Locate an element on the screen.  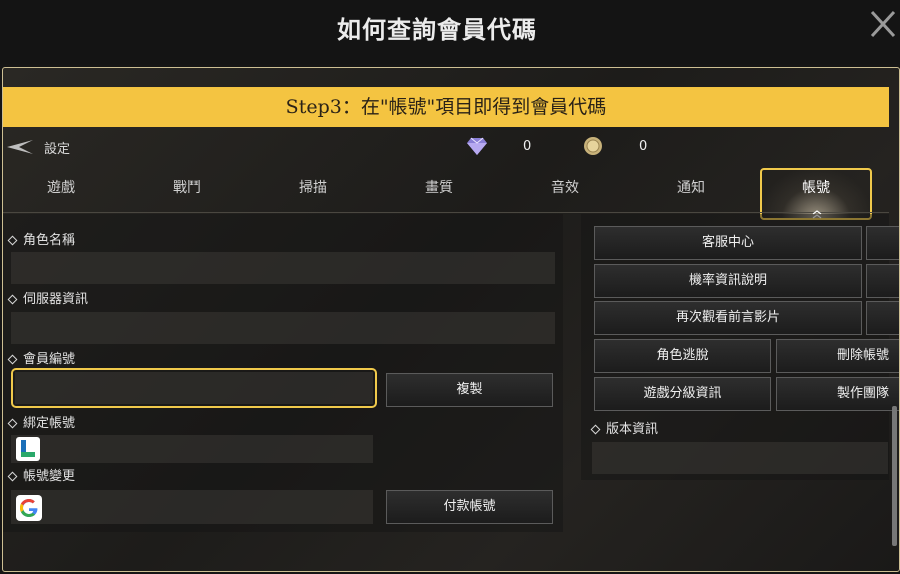
character-name-field is located at coordinates (283, 268).